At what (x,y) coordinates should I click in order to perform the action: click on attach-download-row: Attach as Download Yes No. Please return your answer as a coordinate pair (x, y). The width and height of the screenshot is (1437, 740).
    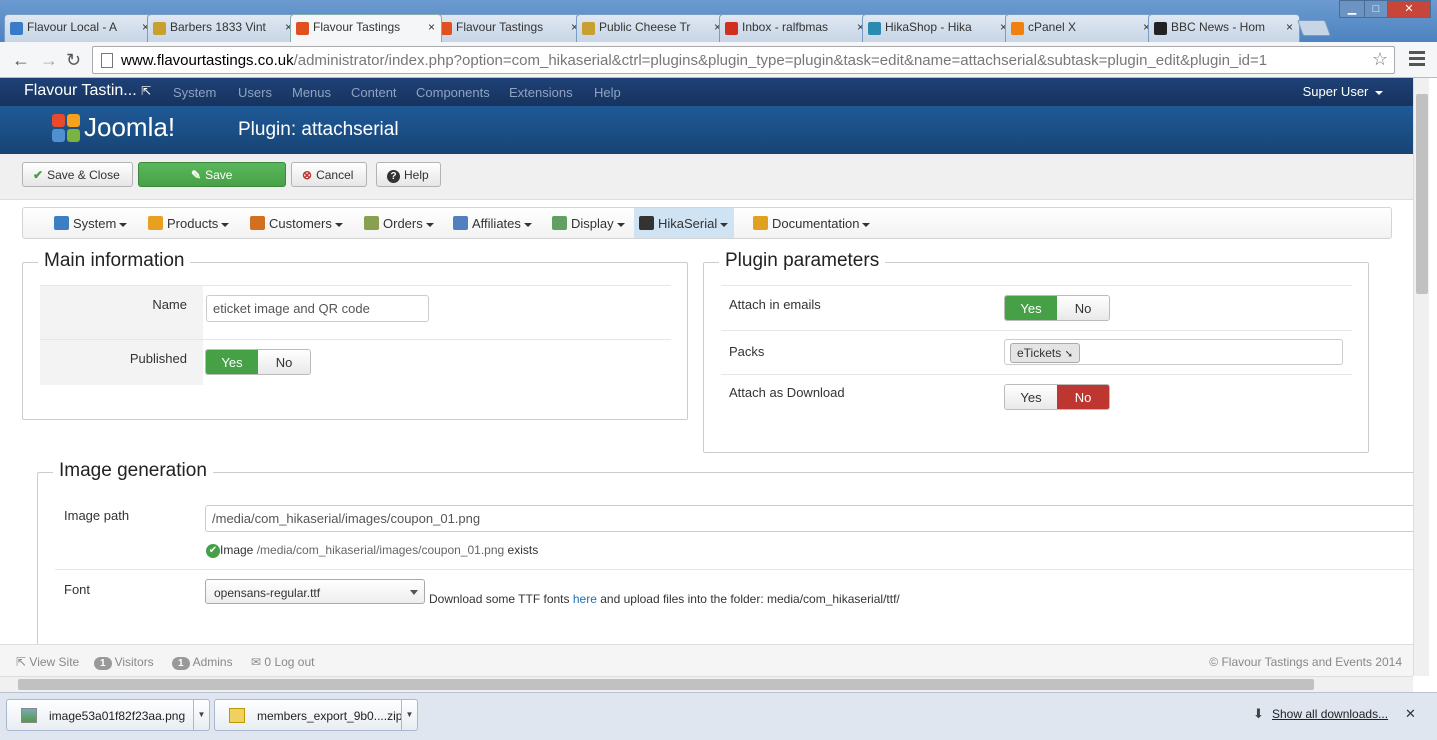
    Looking at the image, I should click on (1036, 397).